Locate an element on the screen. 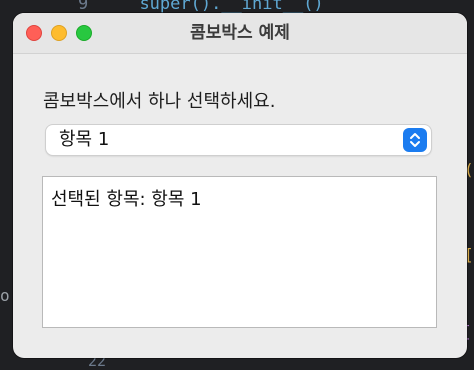  result-text: 선택된 항목: 항목 1 is located at coordinates (126, 199).